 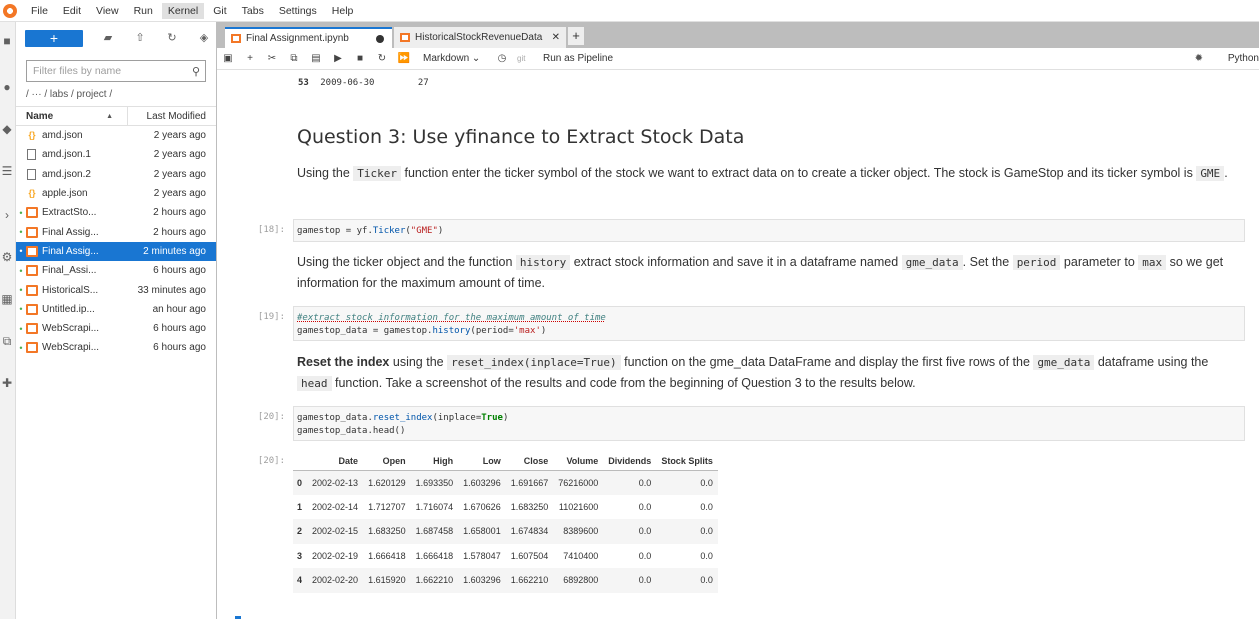 I want to click on menu-git: Git, so click(x=219, y=11).